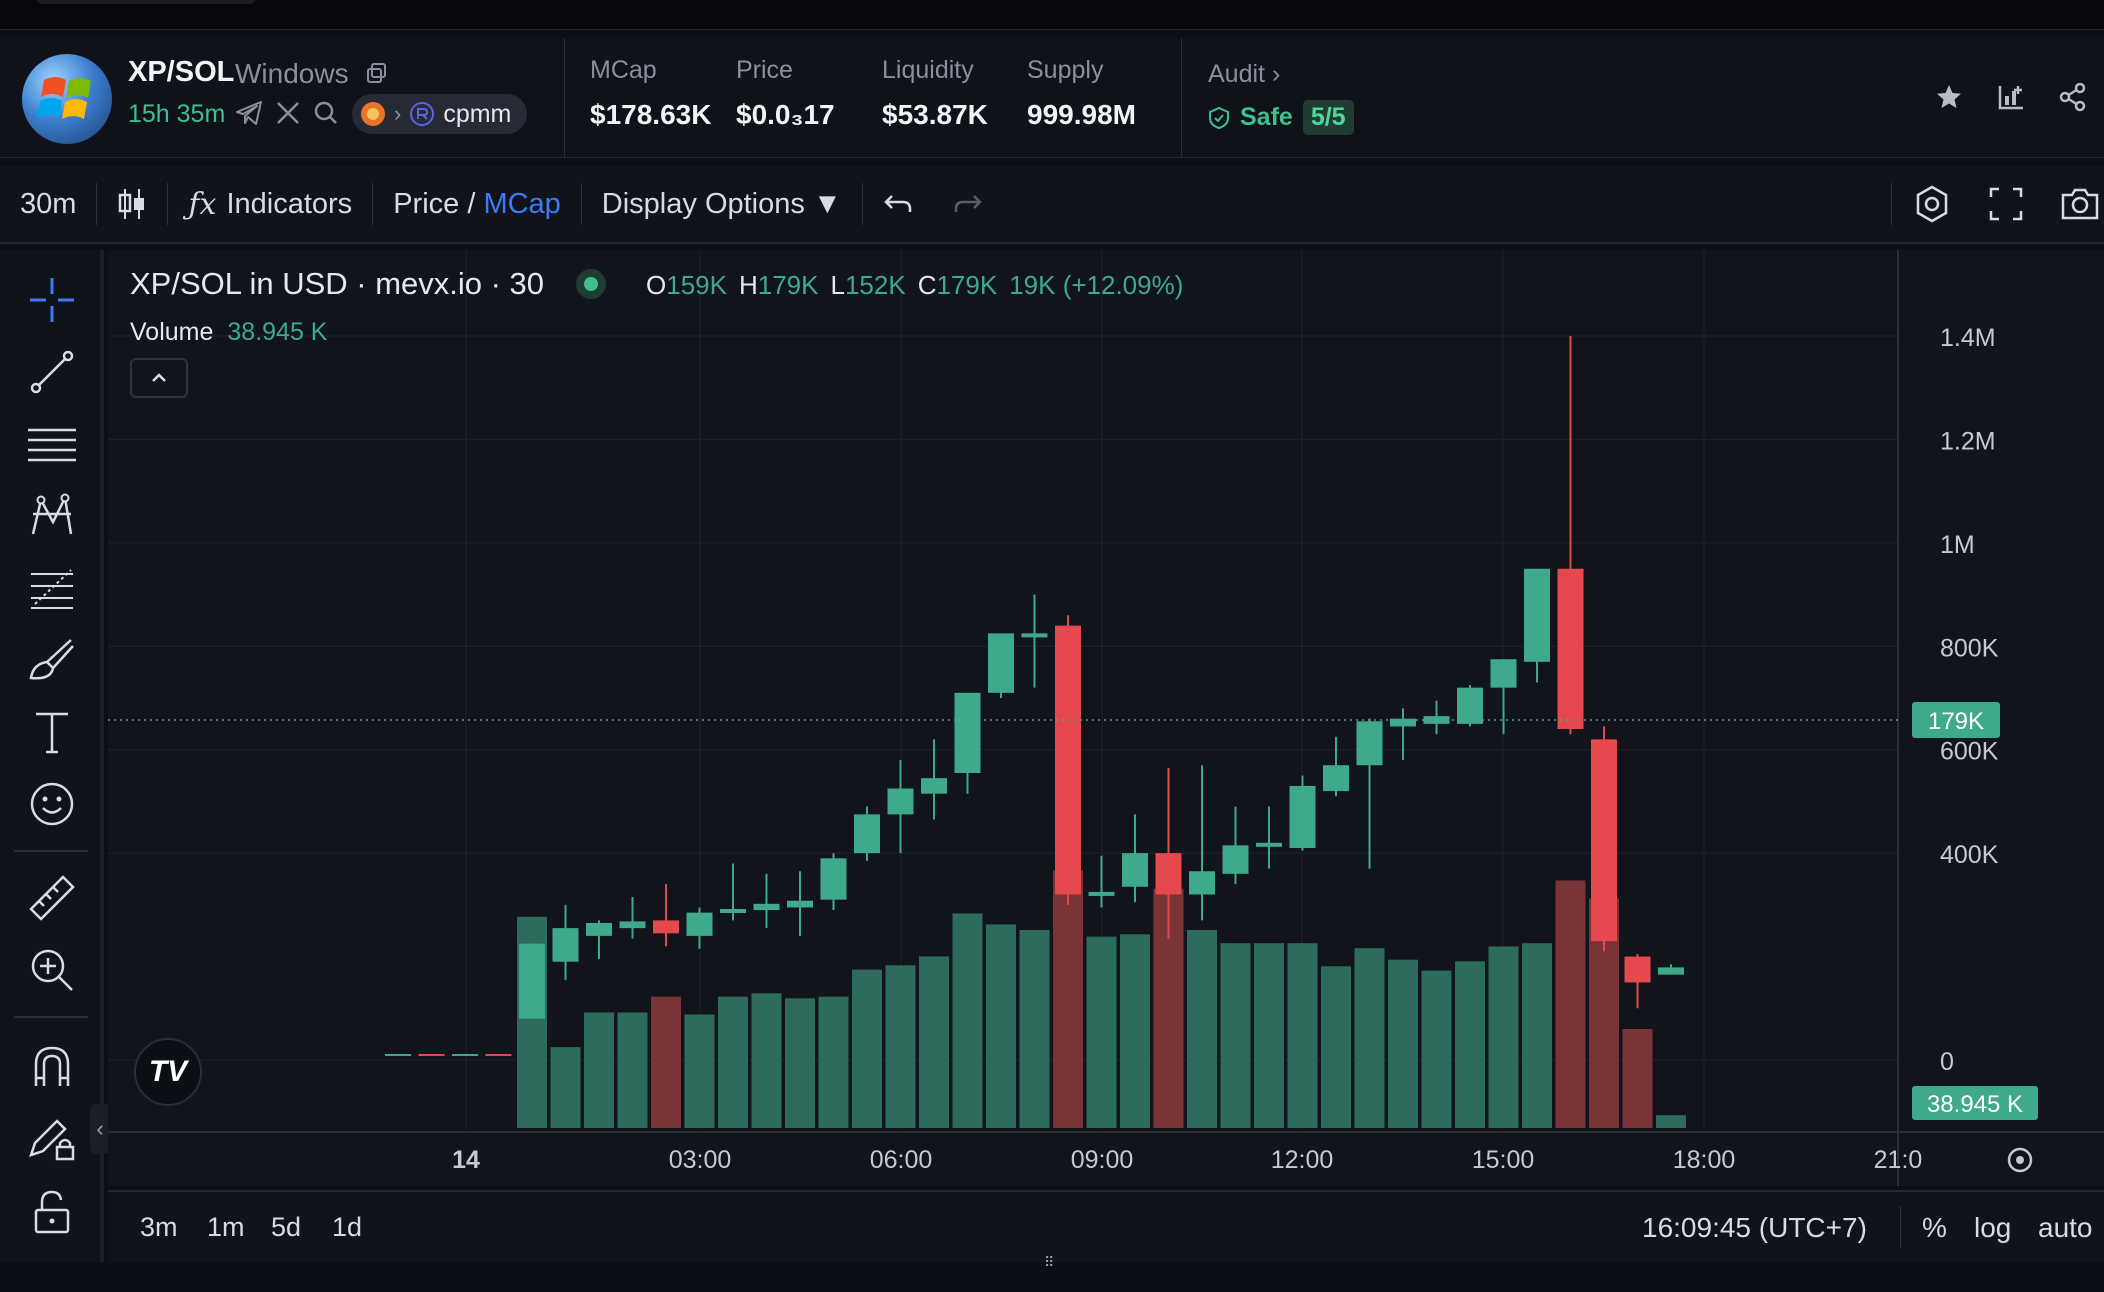  Describe the element at coordinates (1992, 1228) in the screenshot. I see `log-scale-toggle: log` at that location.